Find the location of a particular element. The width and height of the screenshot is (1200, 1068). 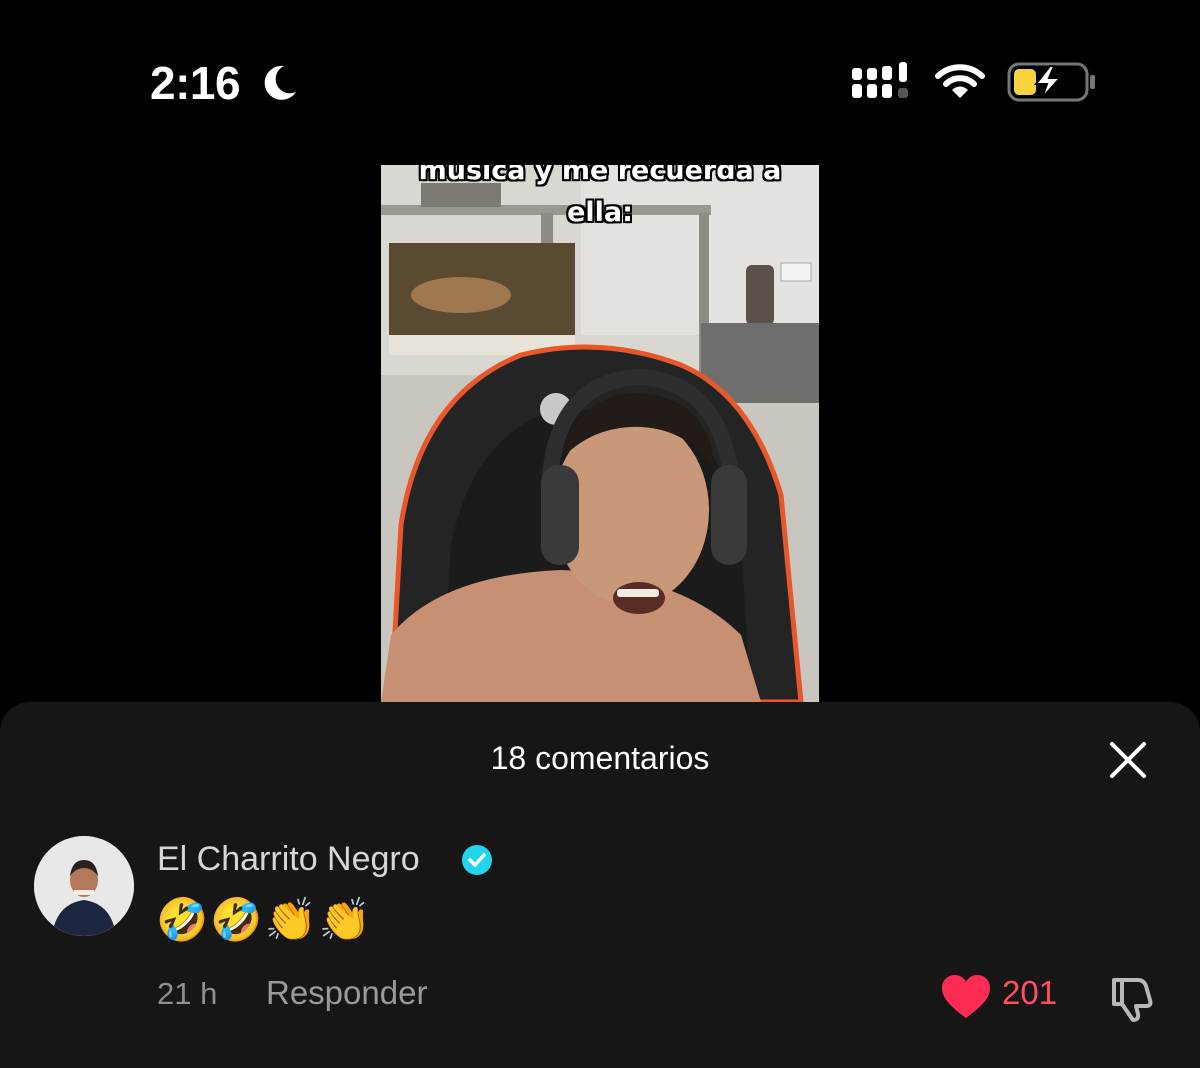

verified-badge-icon is located at coordinates (477, 860).